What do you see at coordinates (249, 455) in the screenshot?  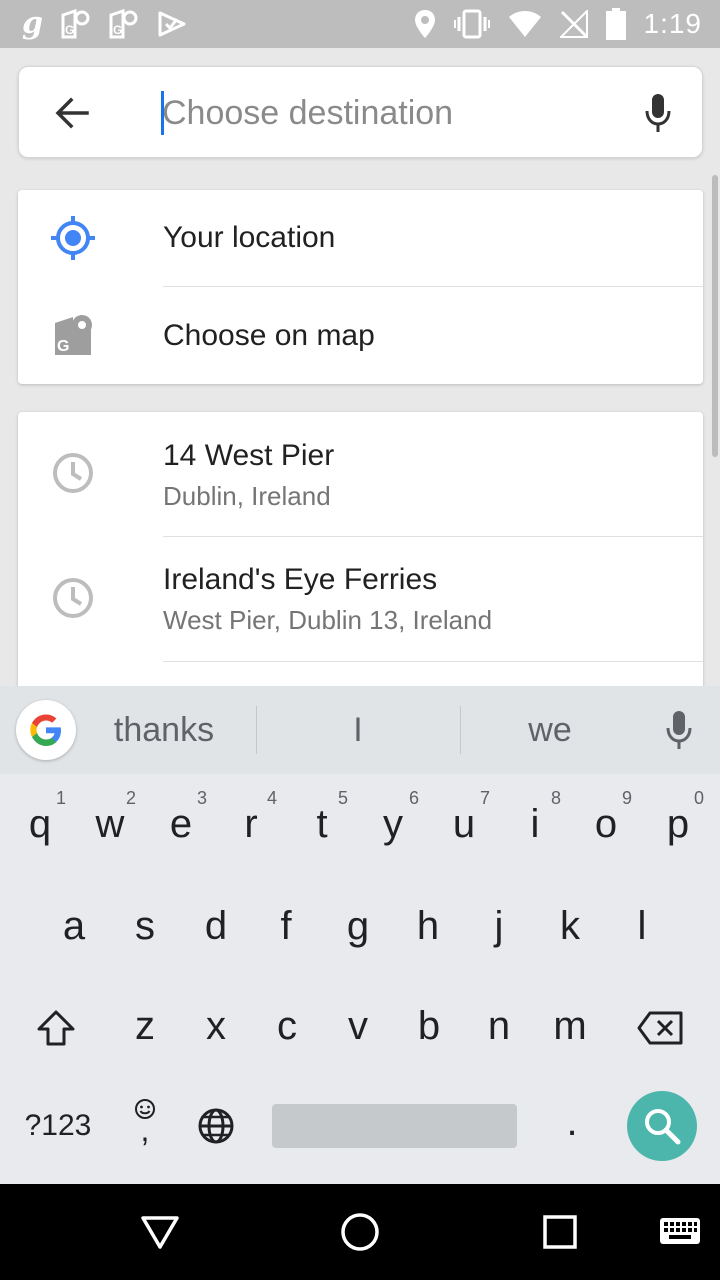 I see `recent-place-title: 14 West Pier` at bounding box center [249, 455].